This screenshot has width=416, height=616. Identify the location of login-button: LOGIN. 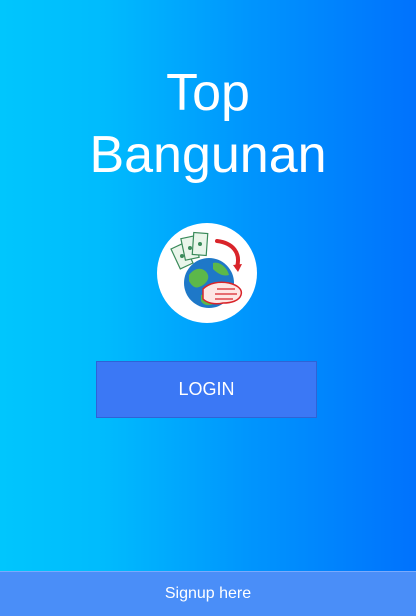
(206, 389).